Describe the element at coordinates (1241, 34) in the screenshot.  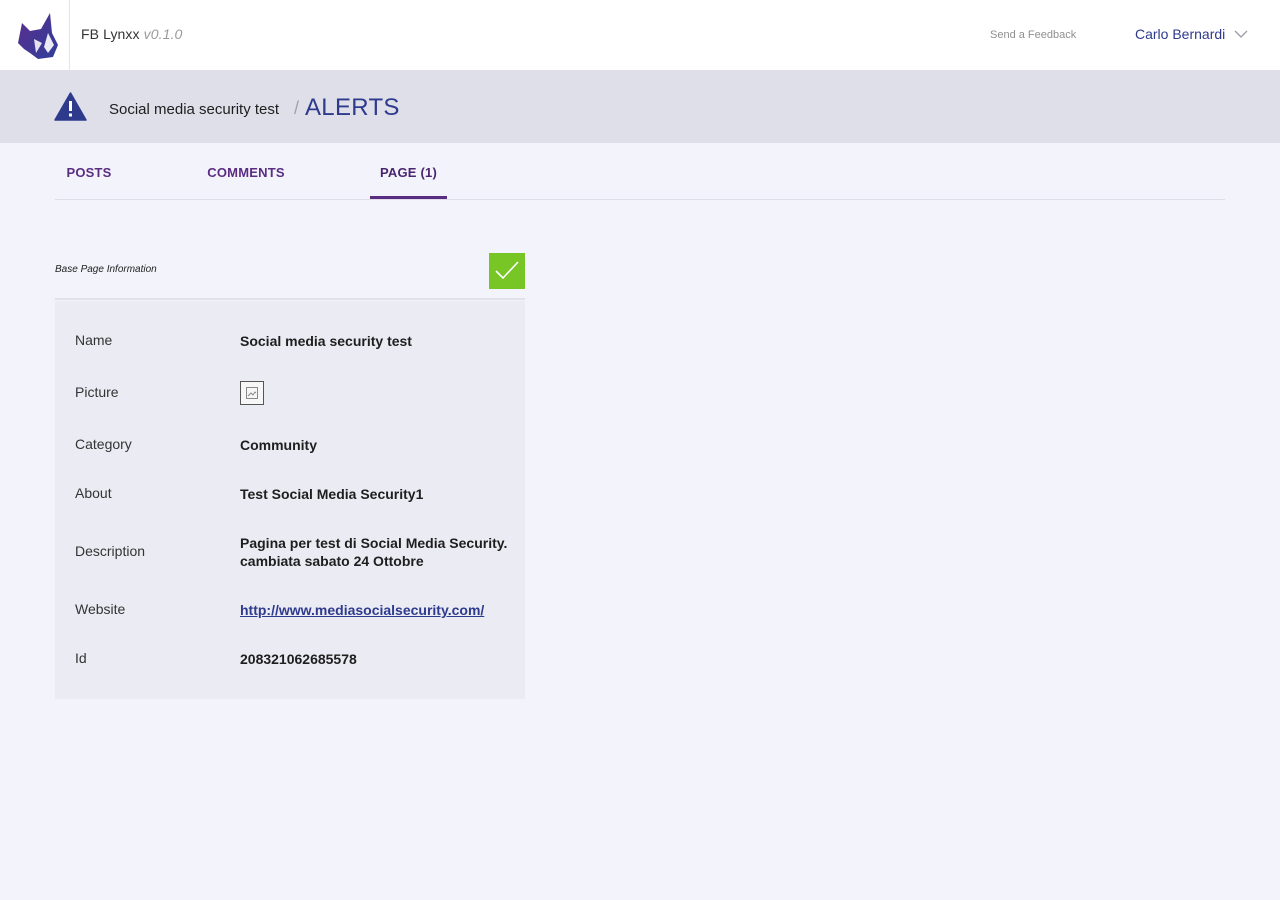
I see `chevron-down-icon` at that location.